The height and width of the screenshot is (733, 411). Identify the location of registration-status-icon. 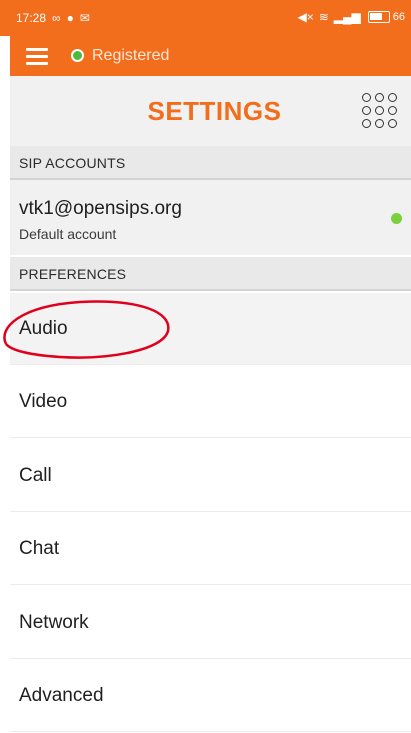
(77, 55).